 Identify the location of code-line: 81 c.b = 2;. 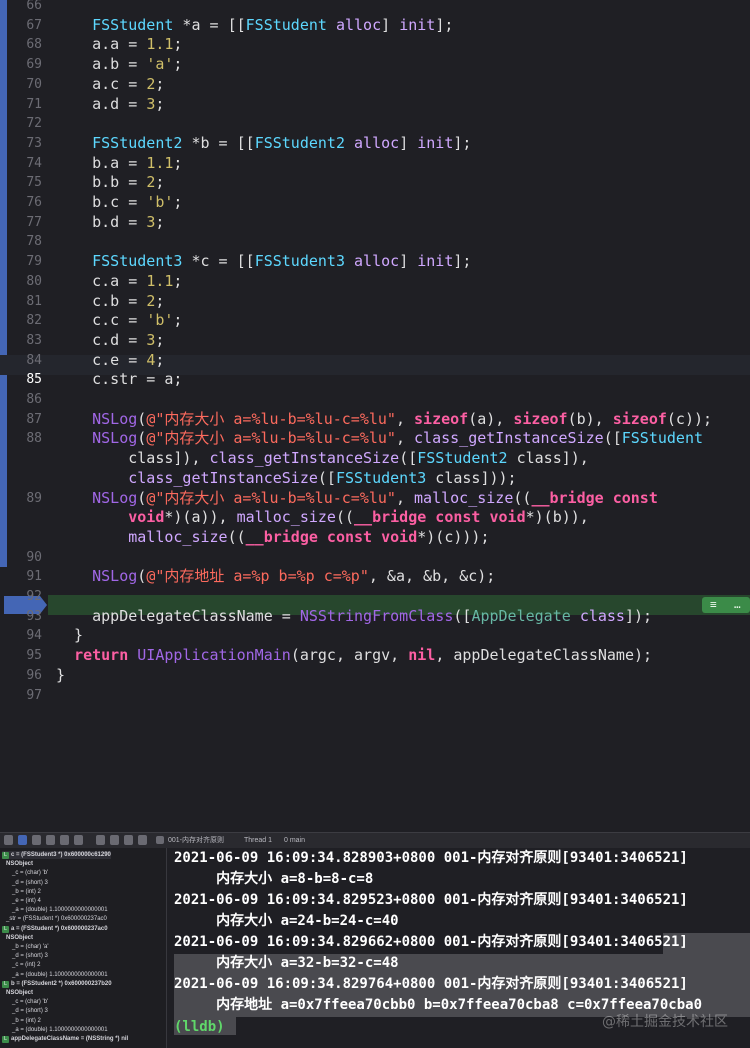
(375, 301).